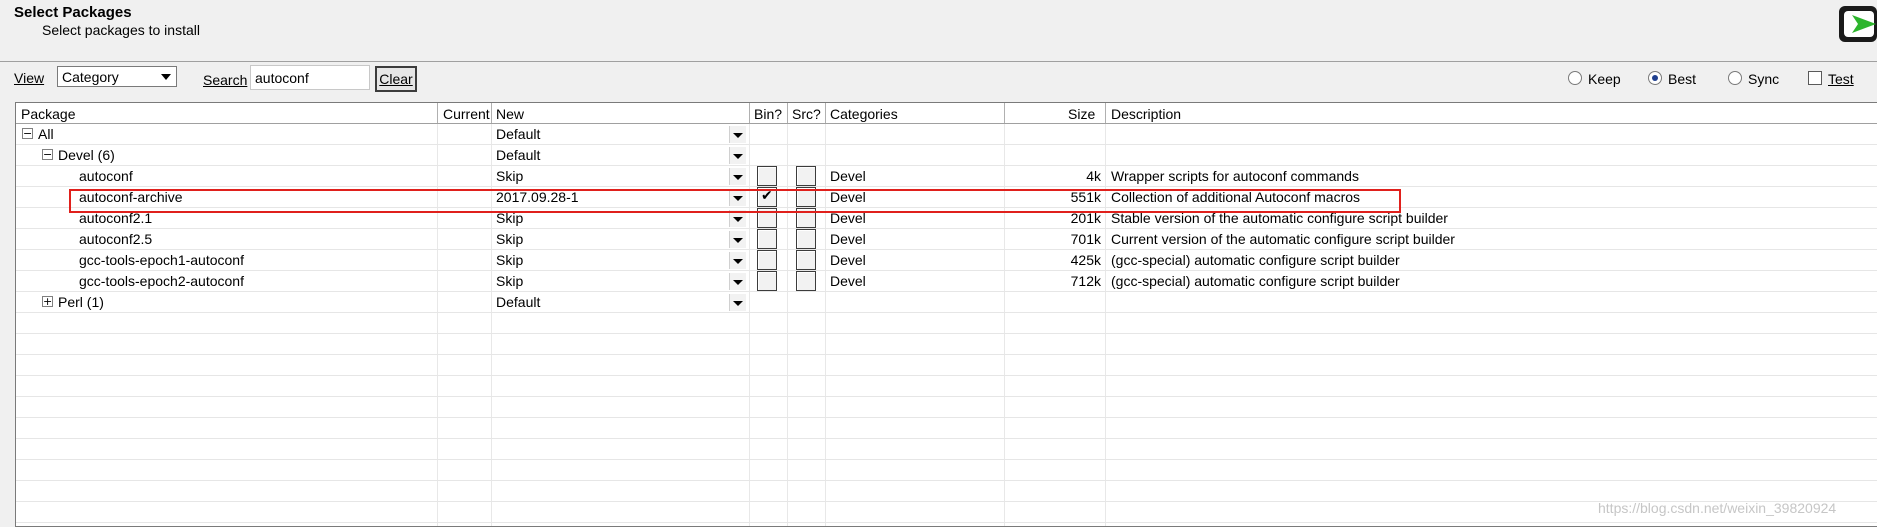 The height and width of the screenshot is (527, 1877). Describe the element at coordinates (768, 114) in the screenshot. I see `column-header-bin: Bin?` at that location.